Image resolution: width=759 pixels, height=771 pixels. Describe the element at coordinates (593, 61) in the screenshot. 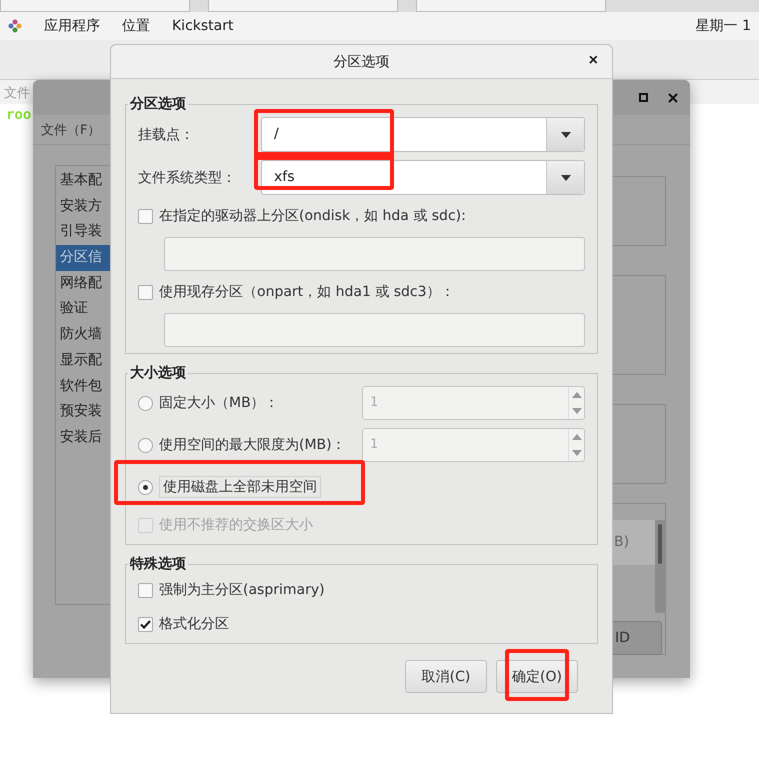

I see `close-button: ×` at that location.